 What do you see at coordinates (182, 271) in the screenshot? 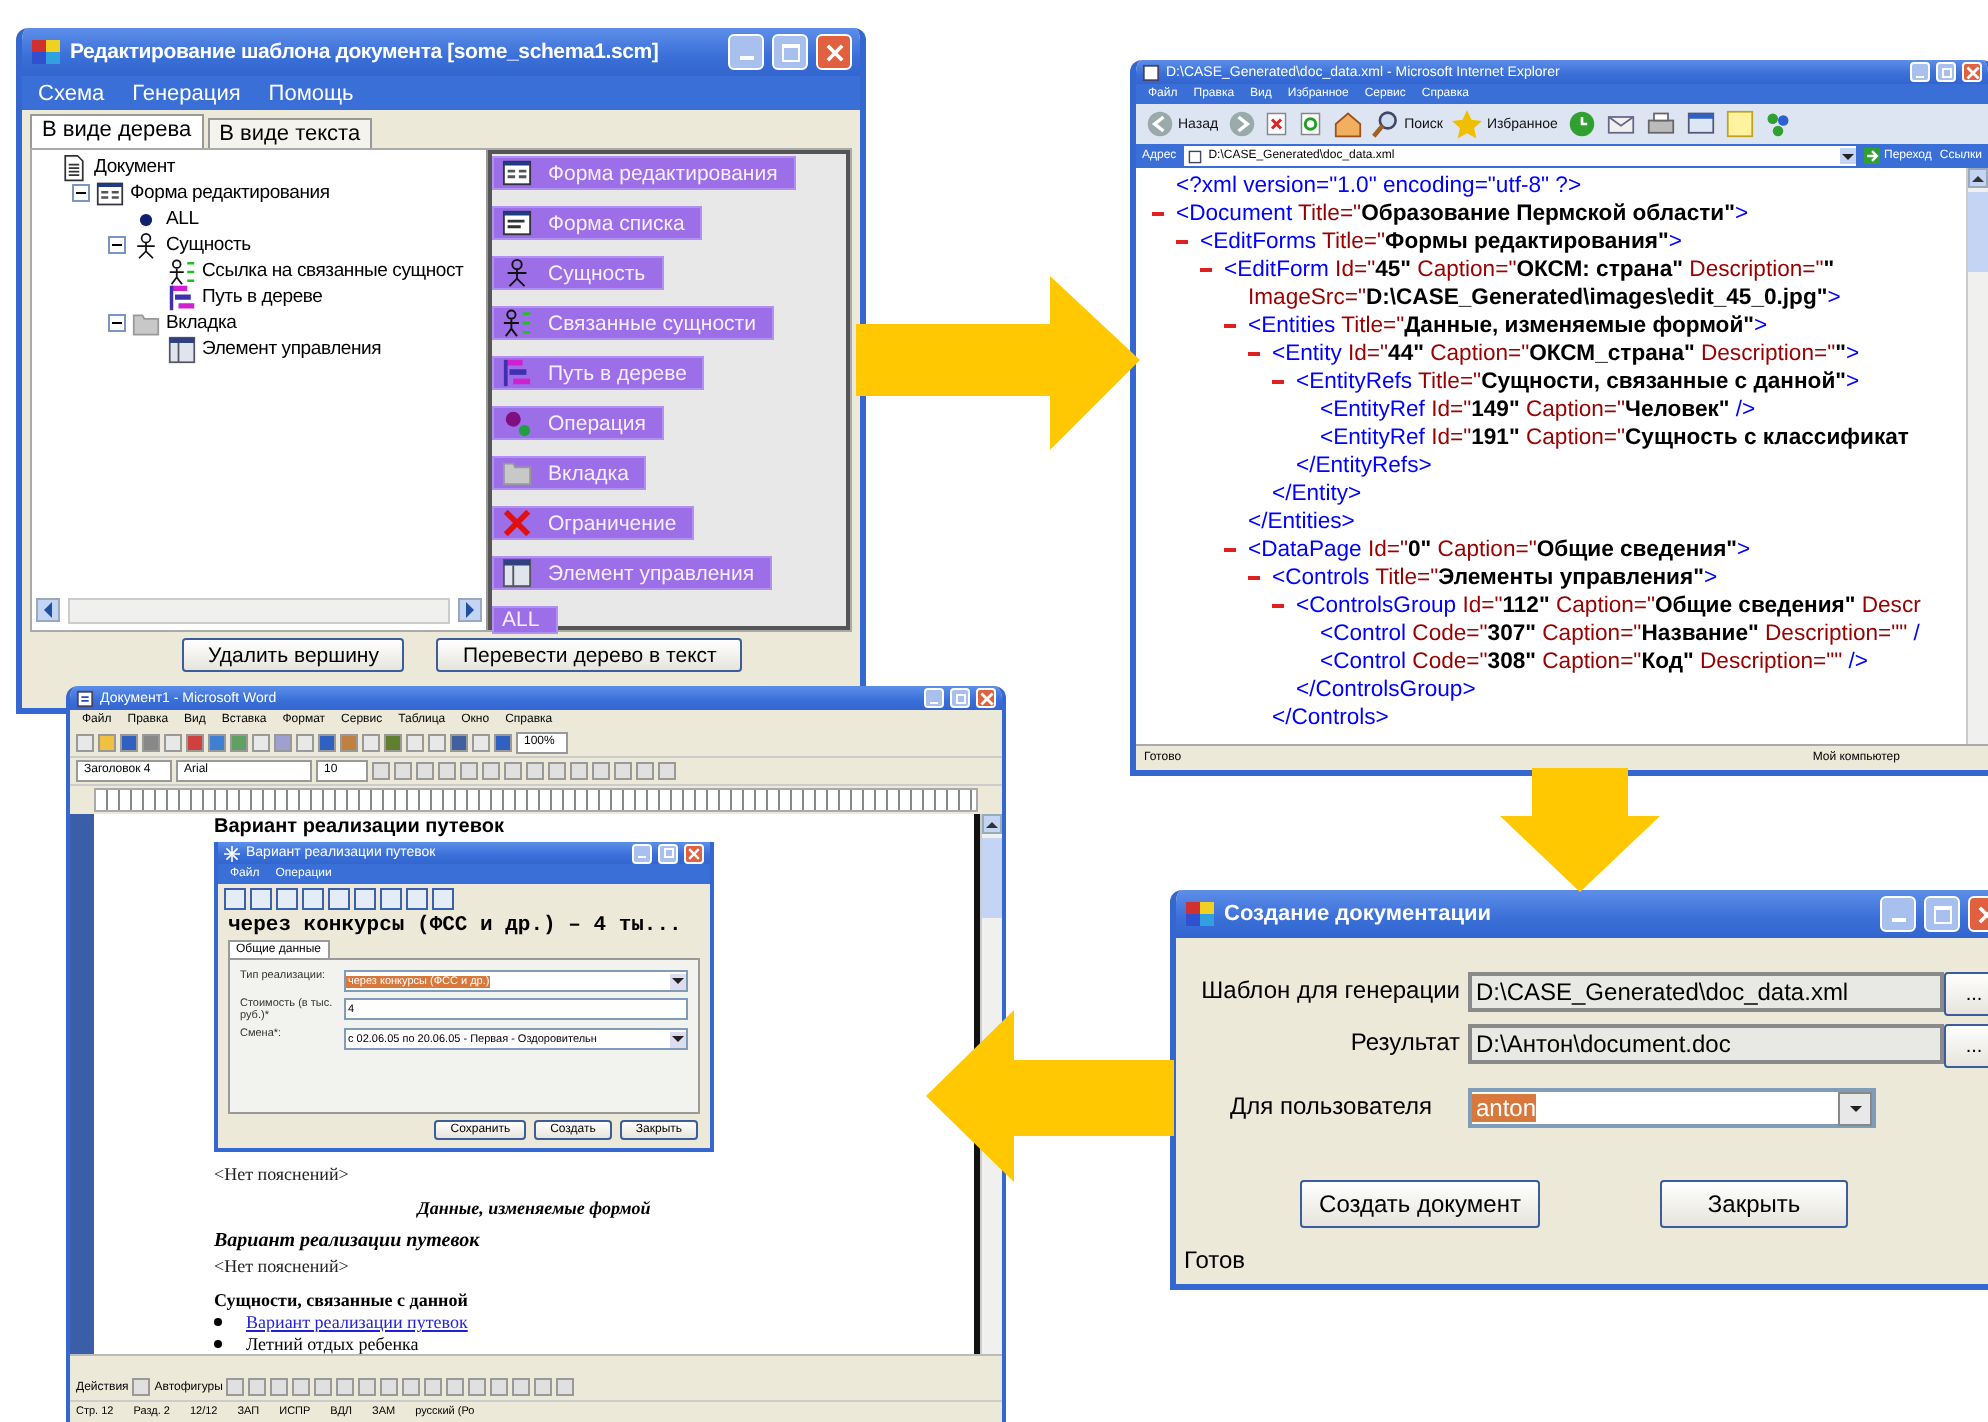
I see `linked-persons-icon` at bounding box center [182, 271].